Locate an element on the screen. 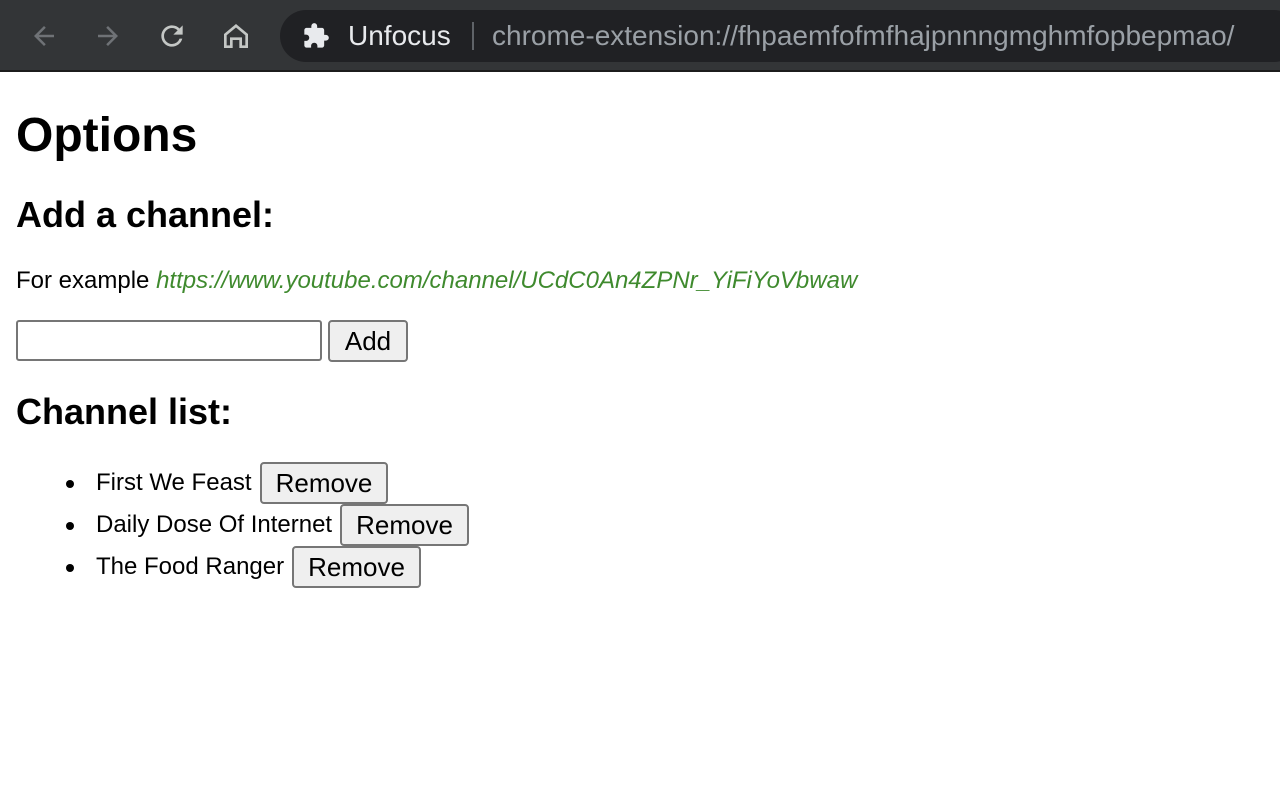 This screenshot has height=800, width=1280. channel-name: Daily Dose Of Internet is located at coordinates (214, 524).